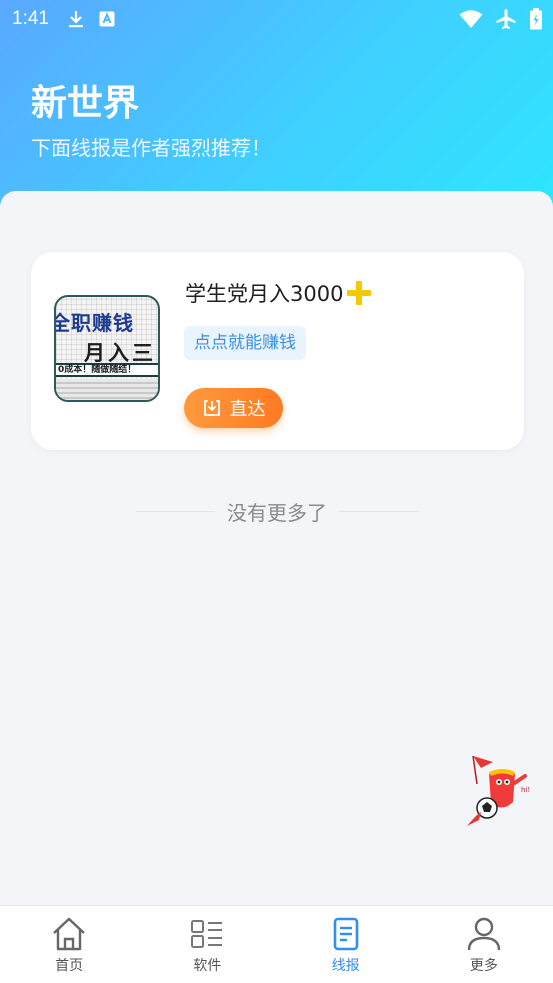 This screenshot has width=553, height=983. I want to click on item-title: 学生党月入3000, so click(279, 293).